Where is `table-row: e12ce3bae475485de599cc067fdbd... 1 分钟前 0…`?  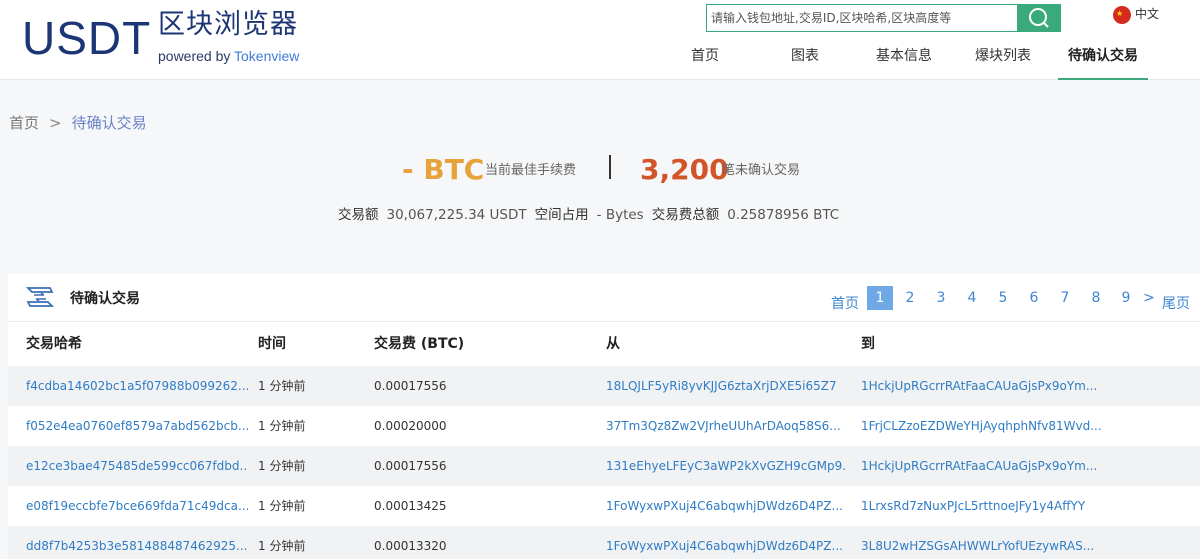 table-row: e12ce3bae475485de599cc067fdbd... 1 分钟前 0… is located at coordinates (604, 466).